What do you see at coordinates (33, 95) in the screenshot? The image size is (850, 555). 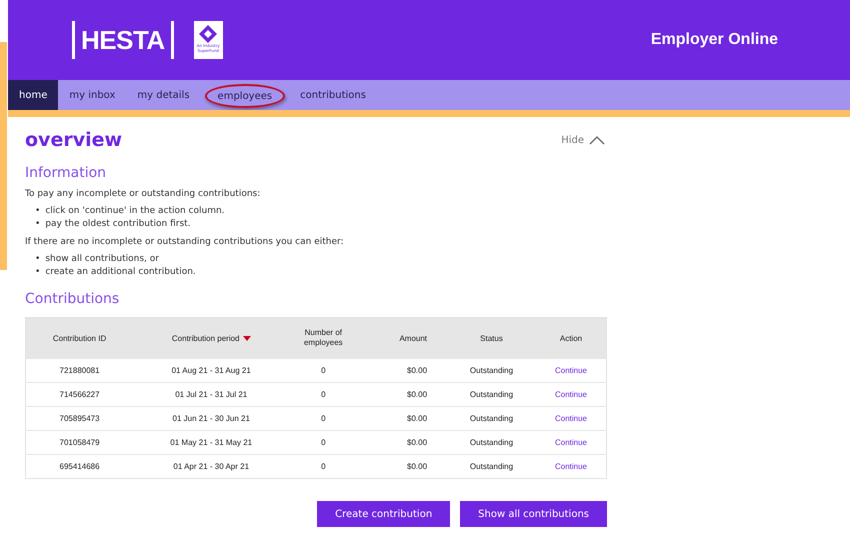 I see `nav-tab: home` at bounding box center [33, 95].